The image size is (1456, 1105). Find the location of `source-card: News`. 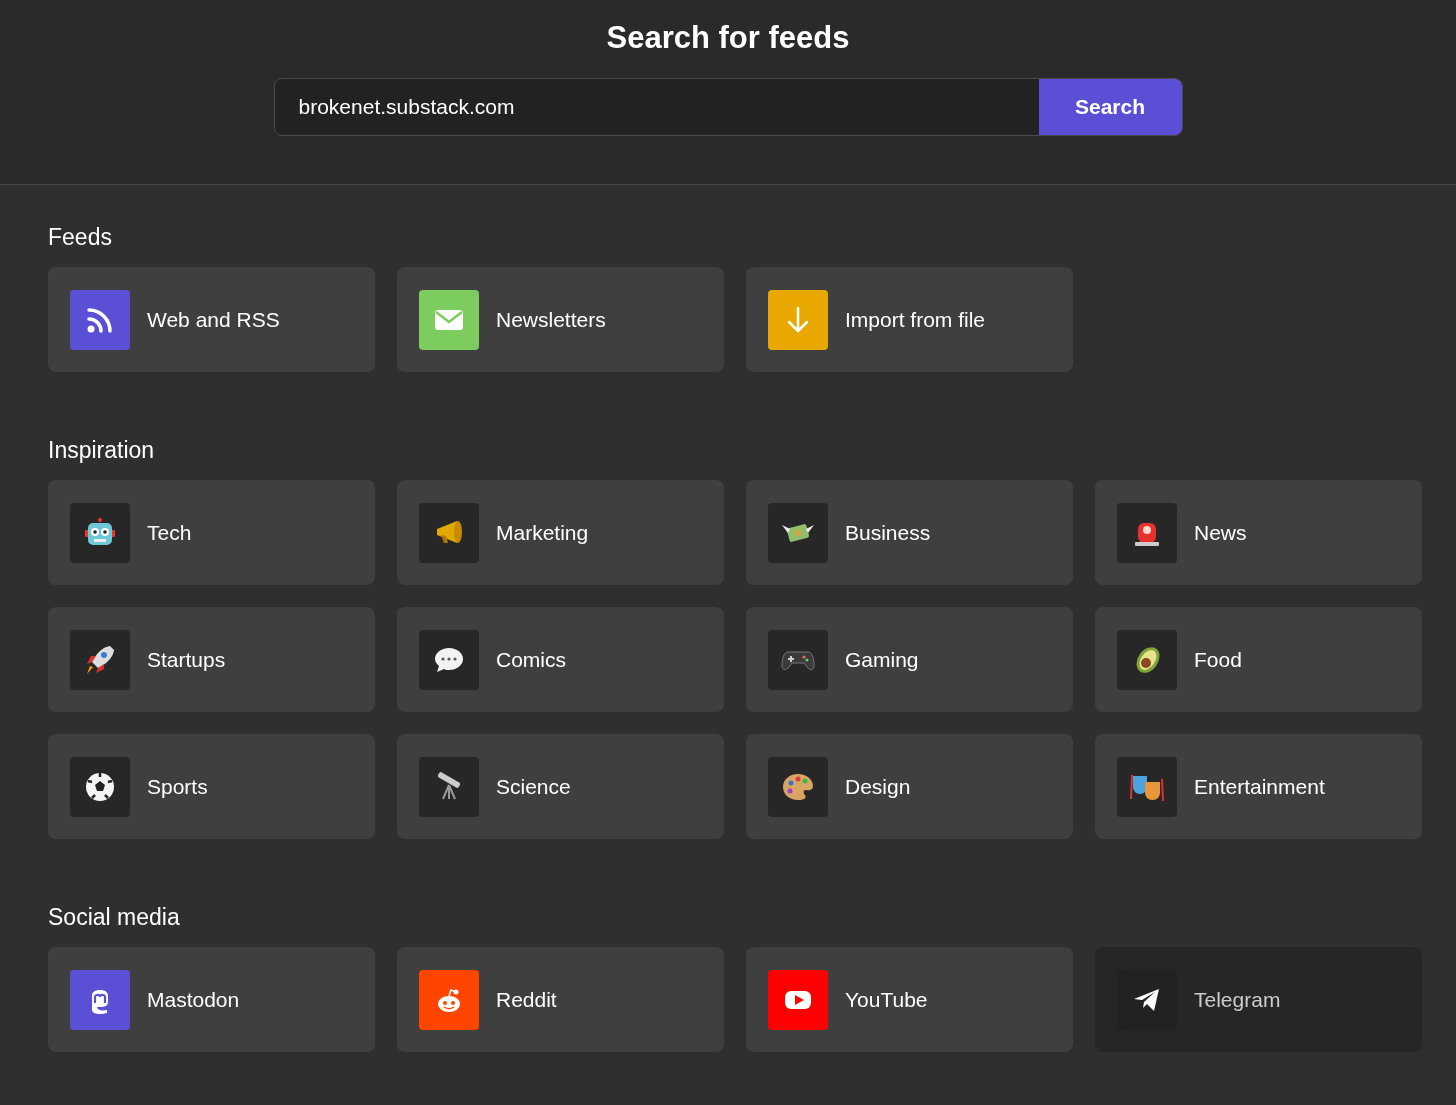

source-card: News is located at coordinates (1258, 532).